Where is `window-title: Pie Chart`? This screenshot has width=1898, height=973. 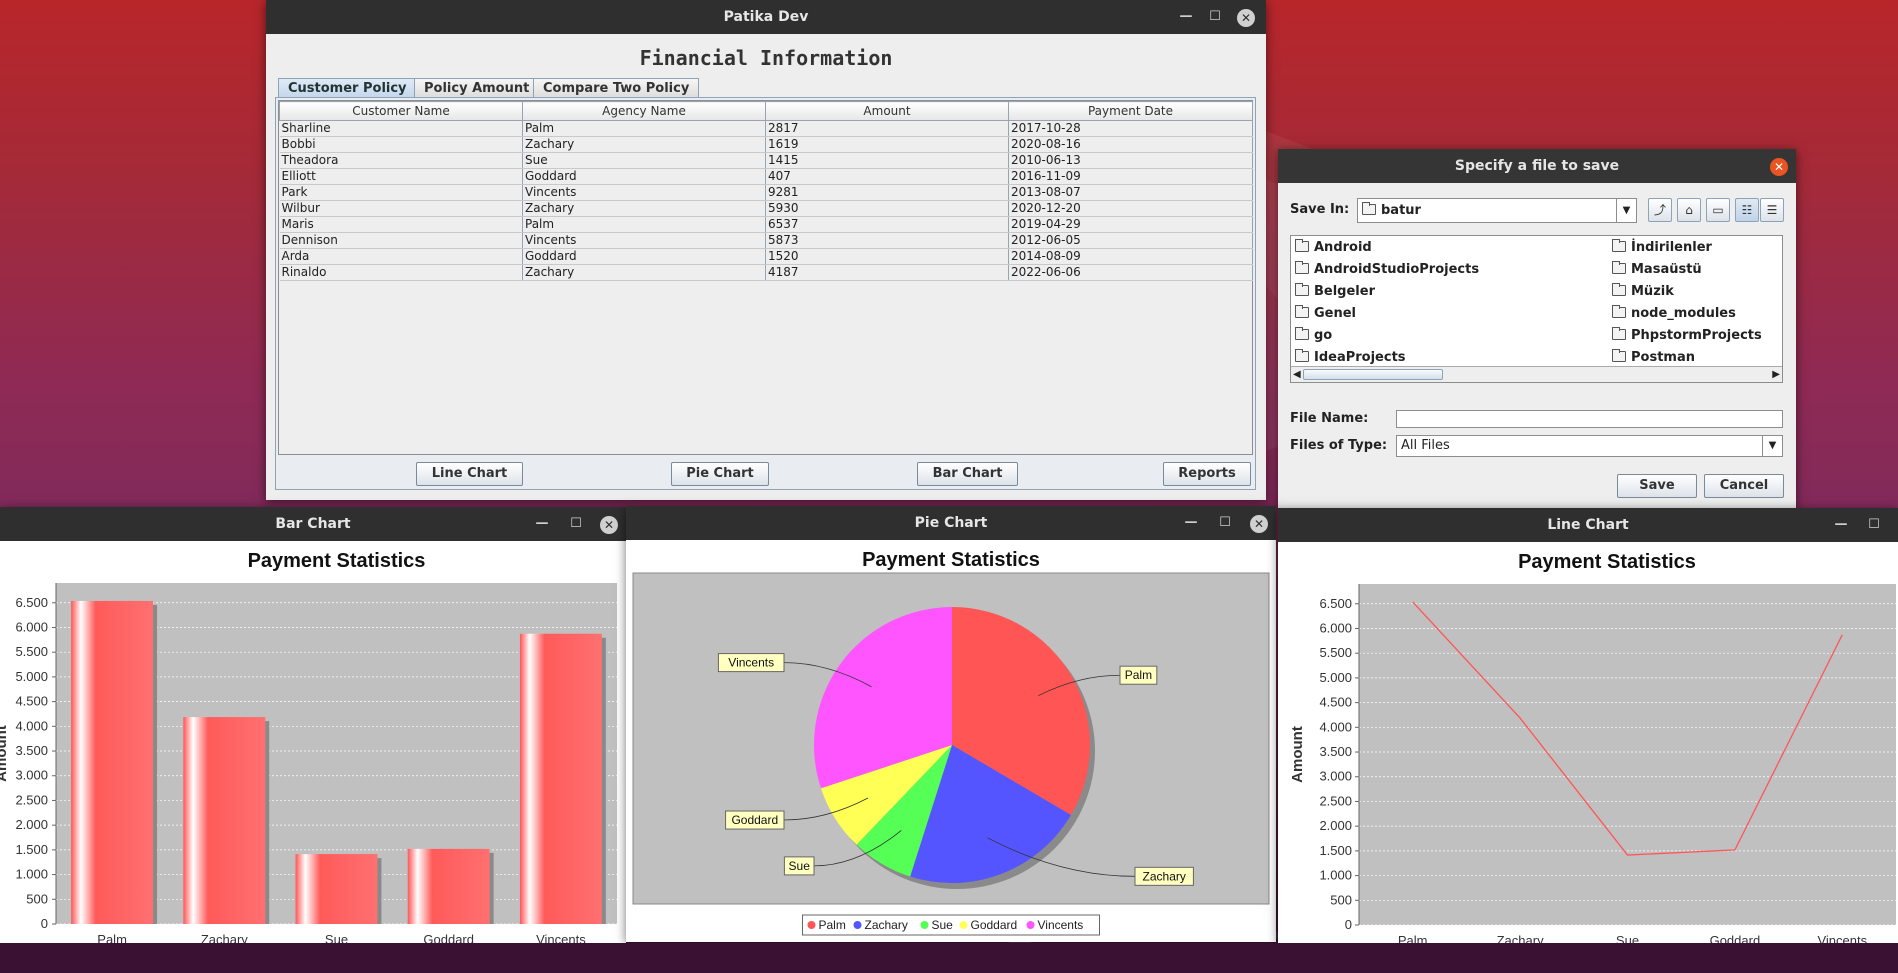 window-title: Pie Chart is located at coordinates (951, 523).